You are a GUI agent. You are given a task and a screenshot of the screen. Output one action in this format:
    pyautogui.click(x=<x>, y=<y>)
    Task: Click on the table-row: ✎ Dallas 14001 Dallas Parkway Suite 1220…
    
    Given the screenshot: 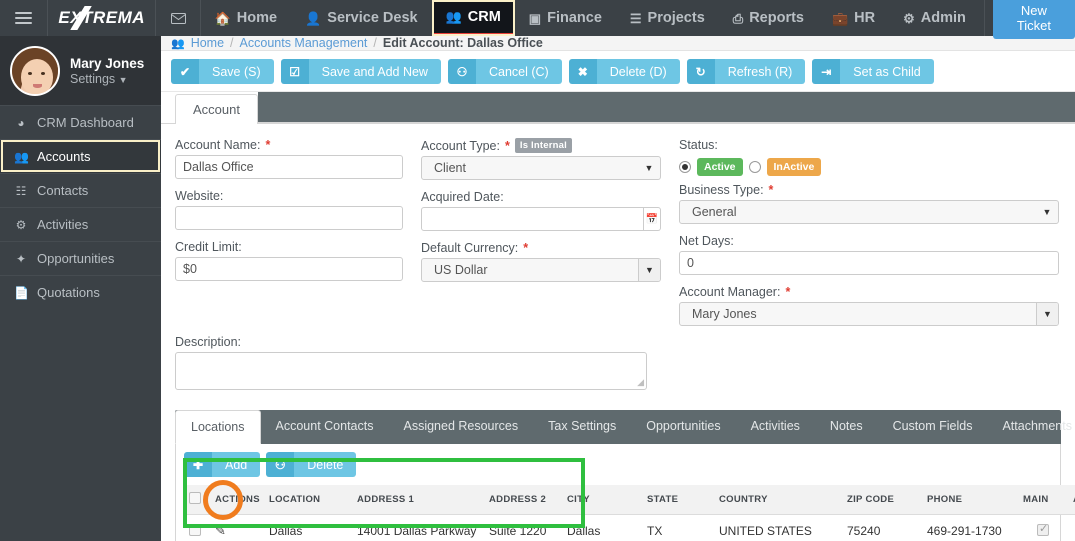 What is the action you would take?
    pyautogui.click(x=629, y=527)
    